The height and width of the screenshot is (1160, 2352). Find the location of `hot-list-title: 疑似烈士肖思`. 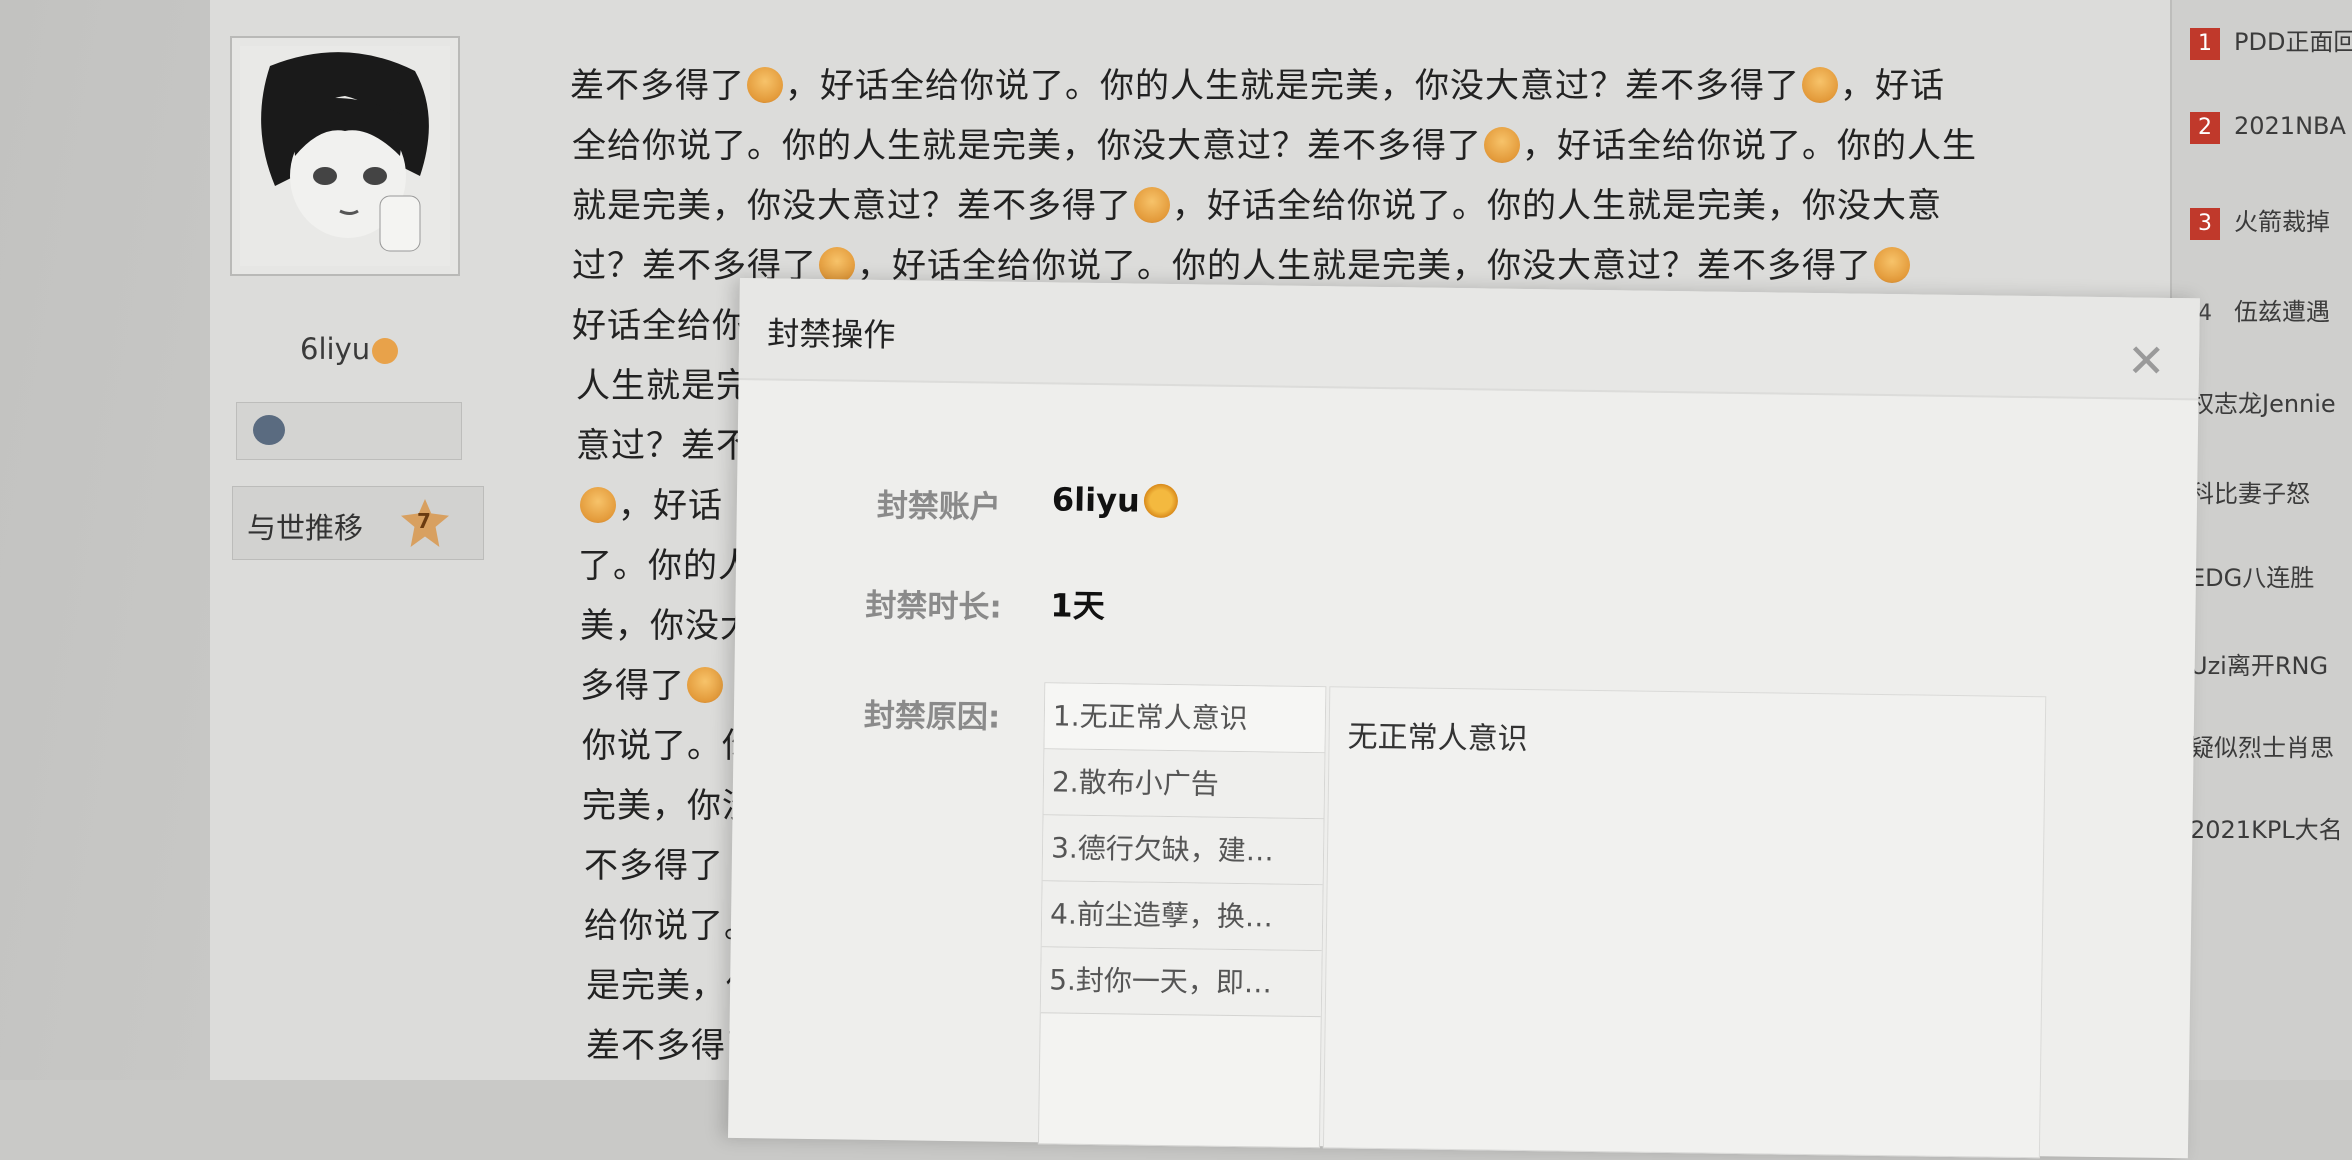

hot-list-title: 疑似烈士肖思 is located at coordinates (2262, 748).